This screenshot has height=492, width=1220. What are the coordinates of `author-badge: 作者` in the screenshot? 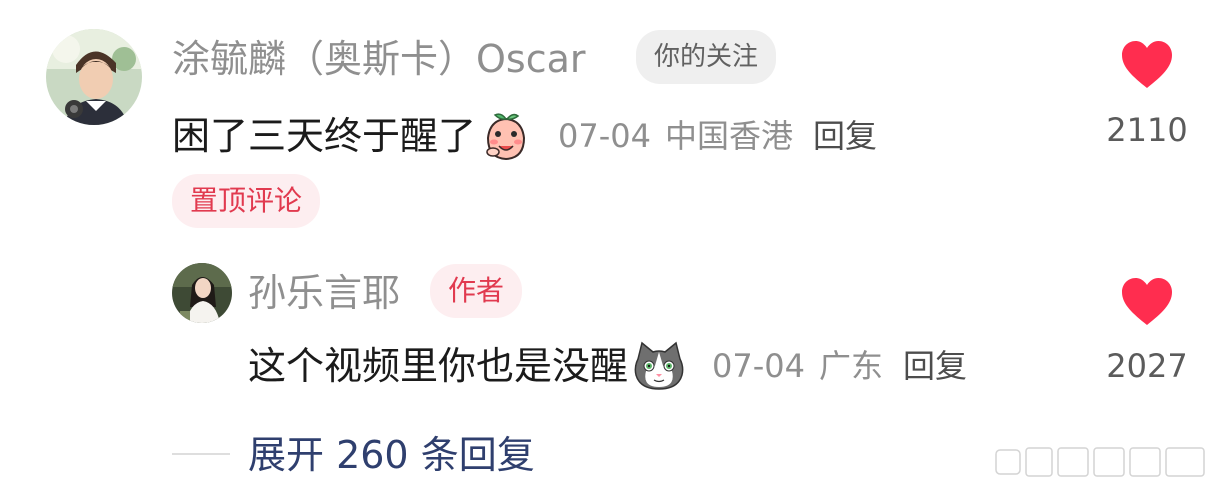 It's located at (476, 291).